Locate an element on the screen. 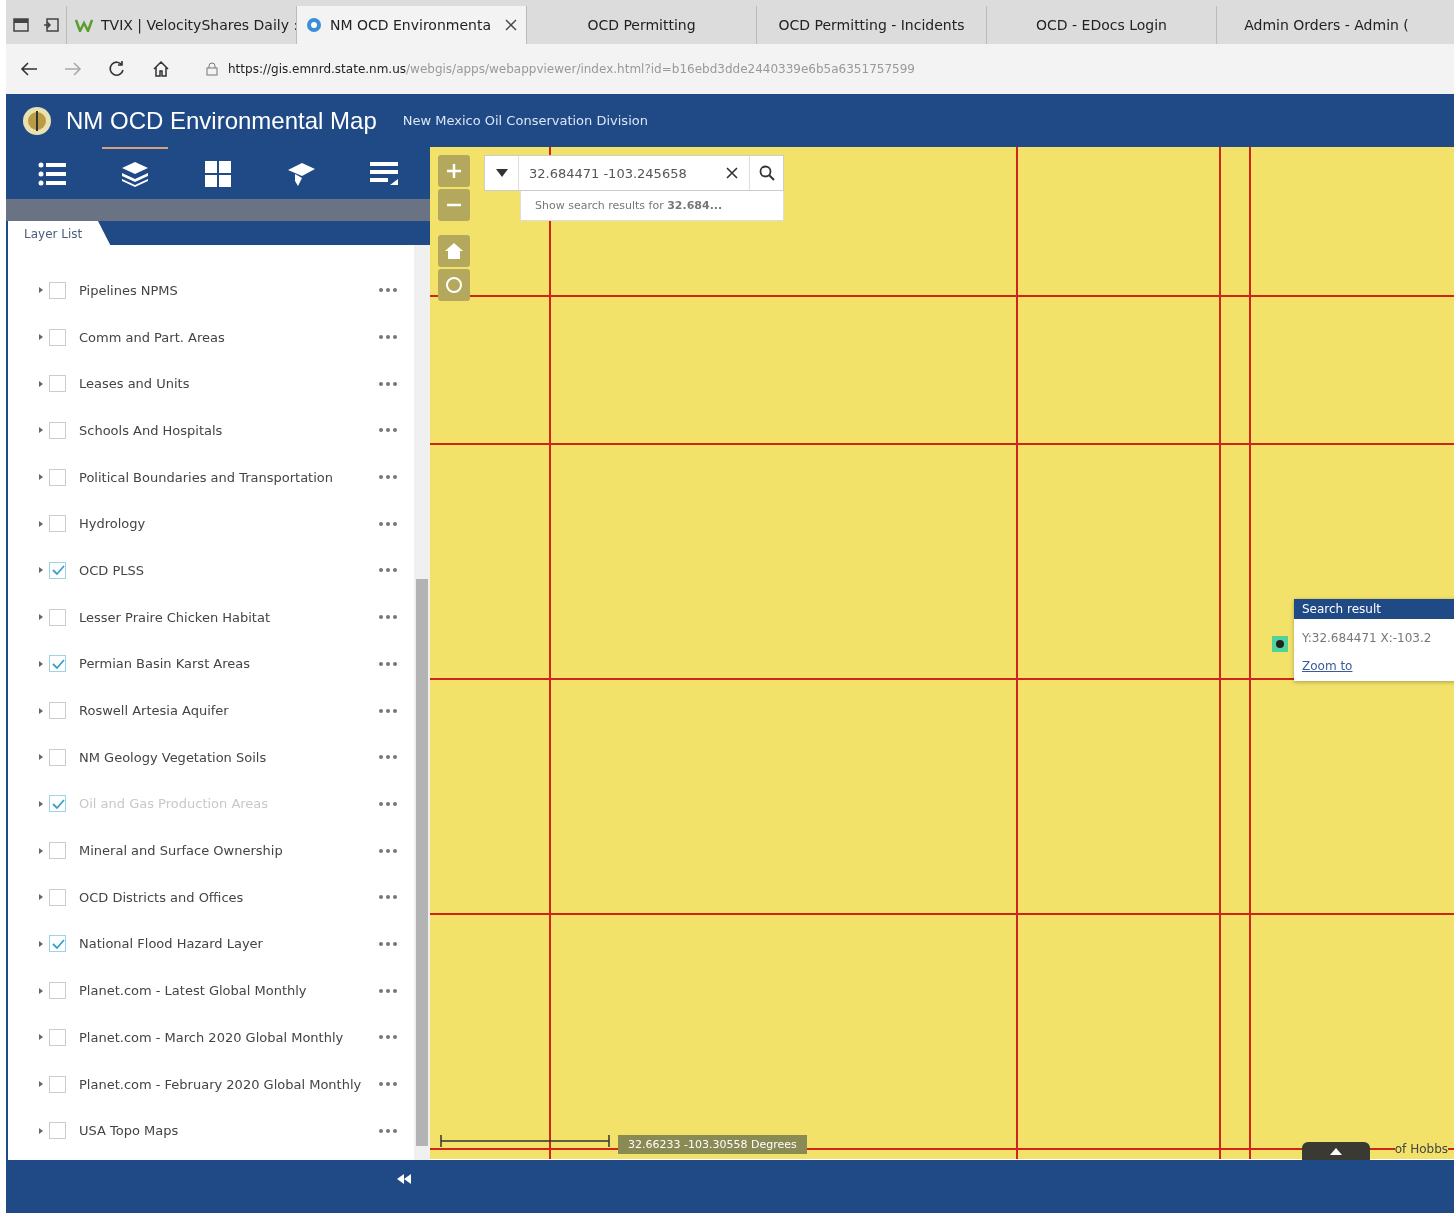  collapse-panel-icon is located at coordinates (404, 1179).